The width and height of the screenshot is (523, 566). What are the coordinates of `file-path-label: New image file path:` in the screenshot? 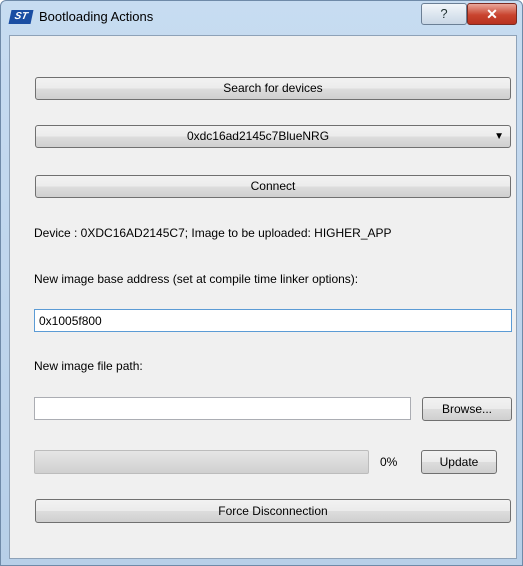 It's located at (88, 366).